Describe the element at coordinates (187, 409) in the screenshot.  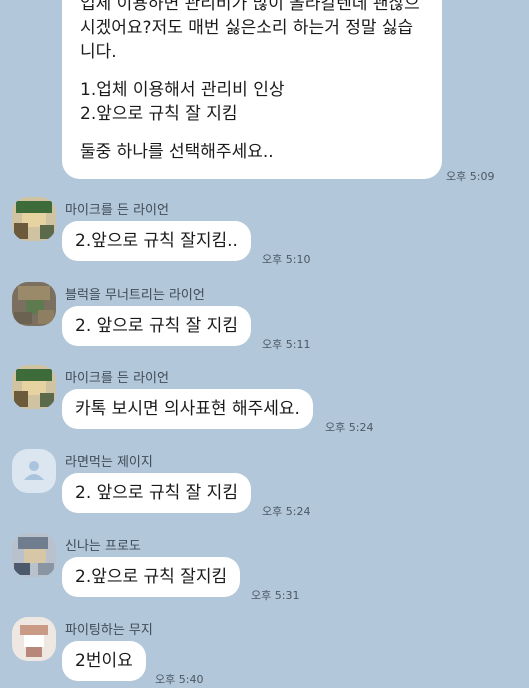
I see `message-bubble: 카톡 보시면 의사표현 해주세요.` at that location.